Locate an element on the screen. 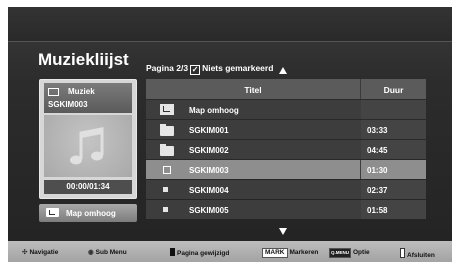 The height and width of the screenshot is (262, 460). nav-hint-label: Navigatie is located at coordinates (44, 252).